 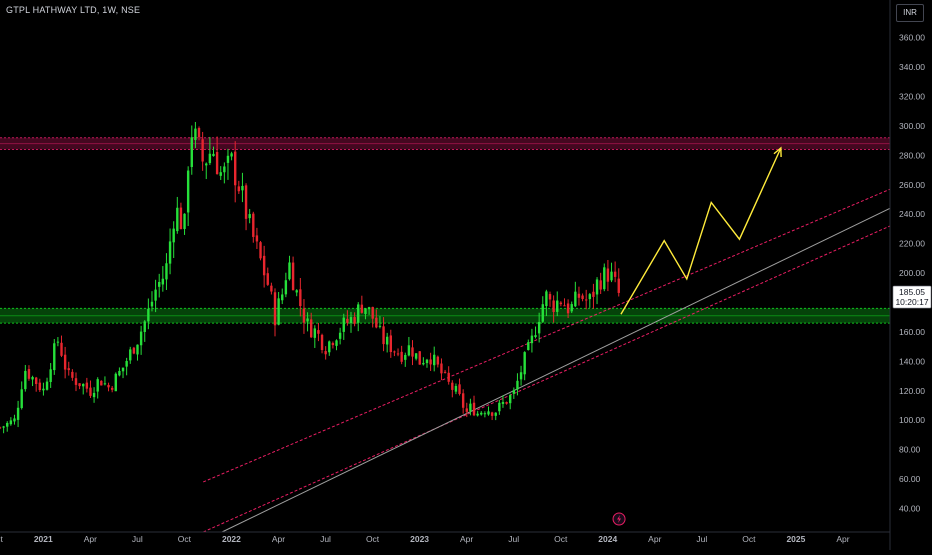 I want to click on x-tick-label: 2021, so click(x=43, y=539).